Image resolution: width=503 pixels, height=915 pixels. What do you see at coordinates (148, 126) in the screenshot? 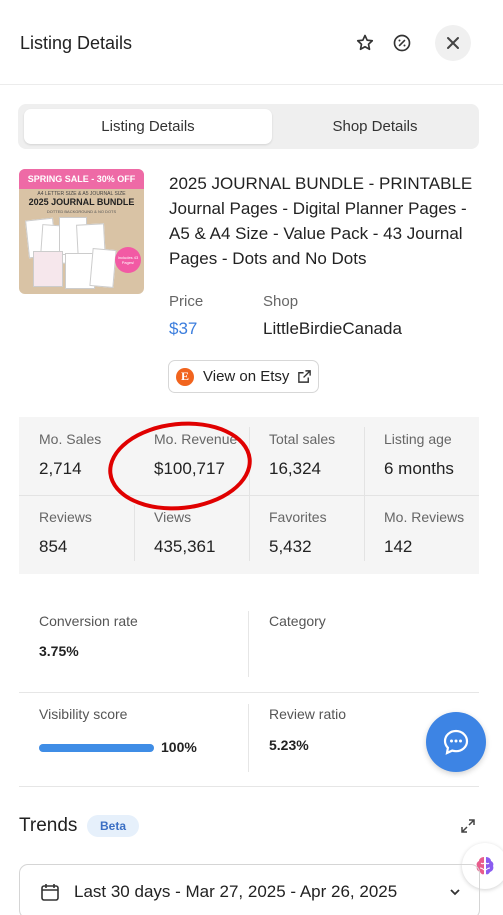
I see `tab-listing-details: Listing Details` at bounding box center [148, 126].